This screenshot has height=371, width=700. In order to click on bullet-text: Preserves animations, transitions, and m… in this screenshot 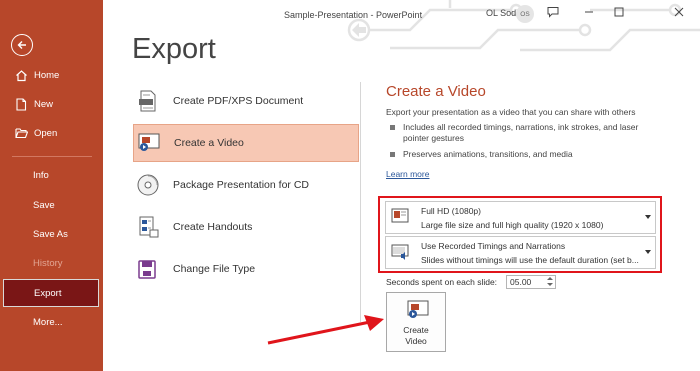, I will do `click(488, 154)`.